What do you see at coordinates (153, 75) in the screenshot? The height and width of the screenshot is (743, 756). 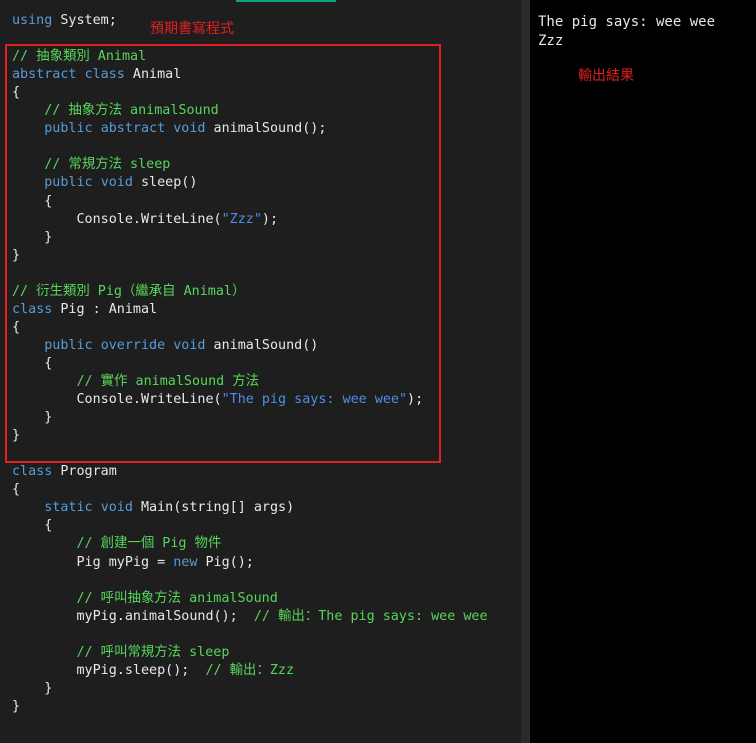 I see `code-text: Animal` at bounding box center [153, 75].